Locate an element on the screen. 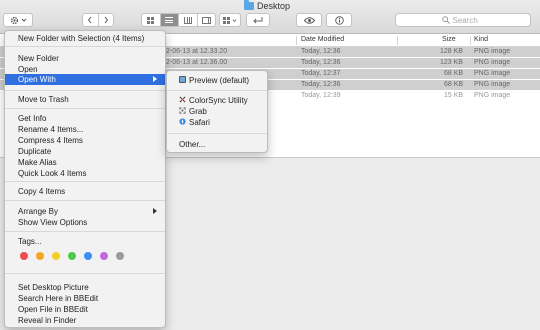 The height and width of the screenshot is (330, 540). list-view-button is located at coordinates (169, 20).